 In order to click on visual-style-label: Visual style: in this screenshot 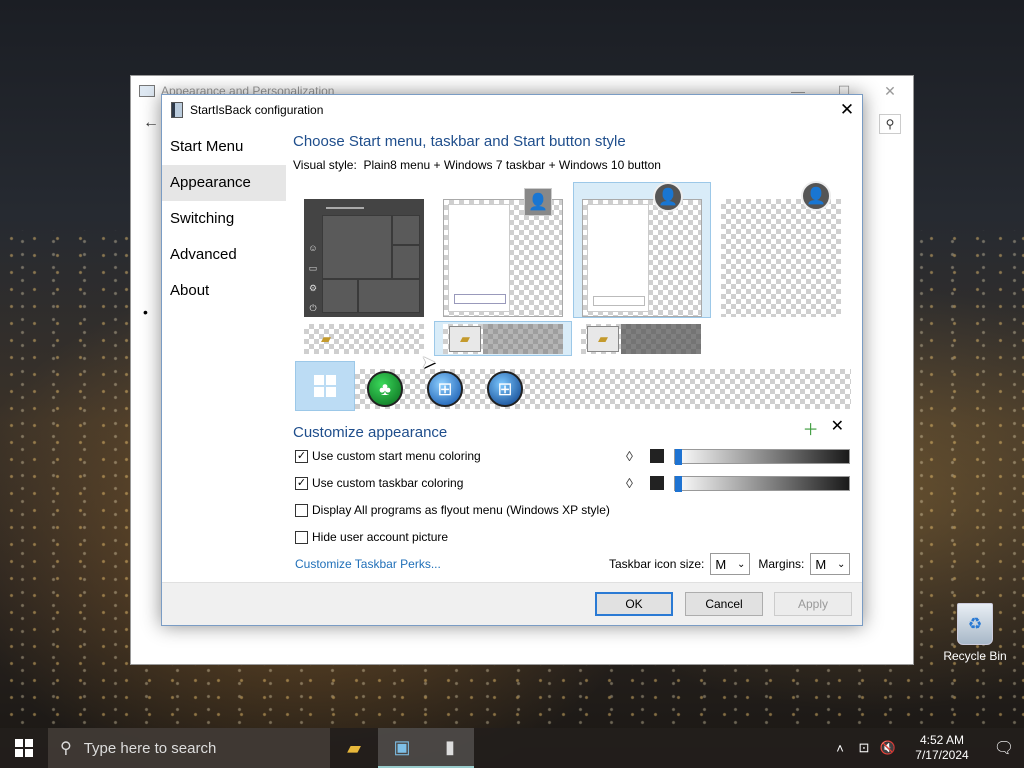, I will do `click(325, 165)`.